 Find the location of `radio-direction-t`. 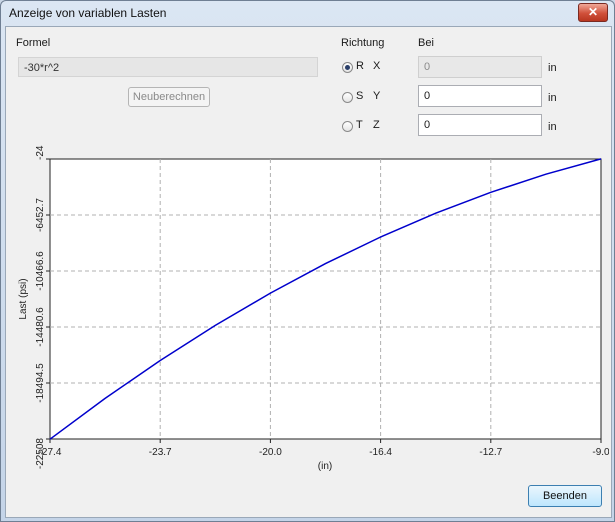

radio-direction-t is located at coordinates (347, 126).